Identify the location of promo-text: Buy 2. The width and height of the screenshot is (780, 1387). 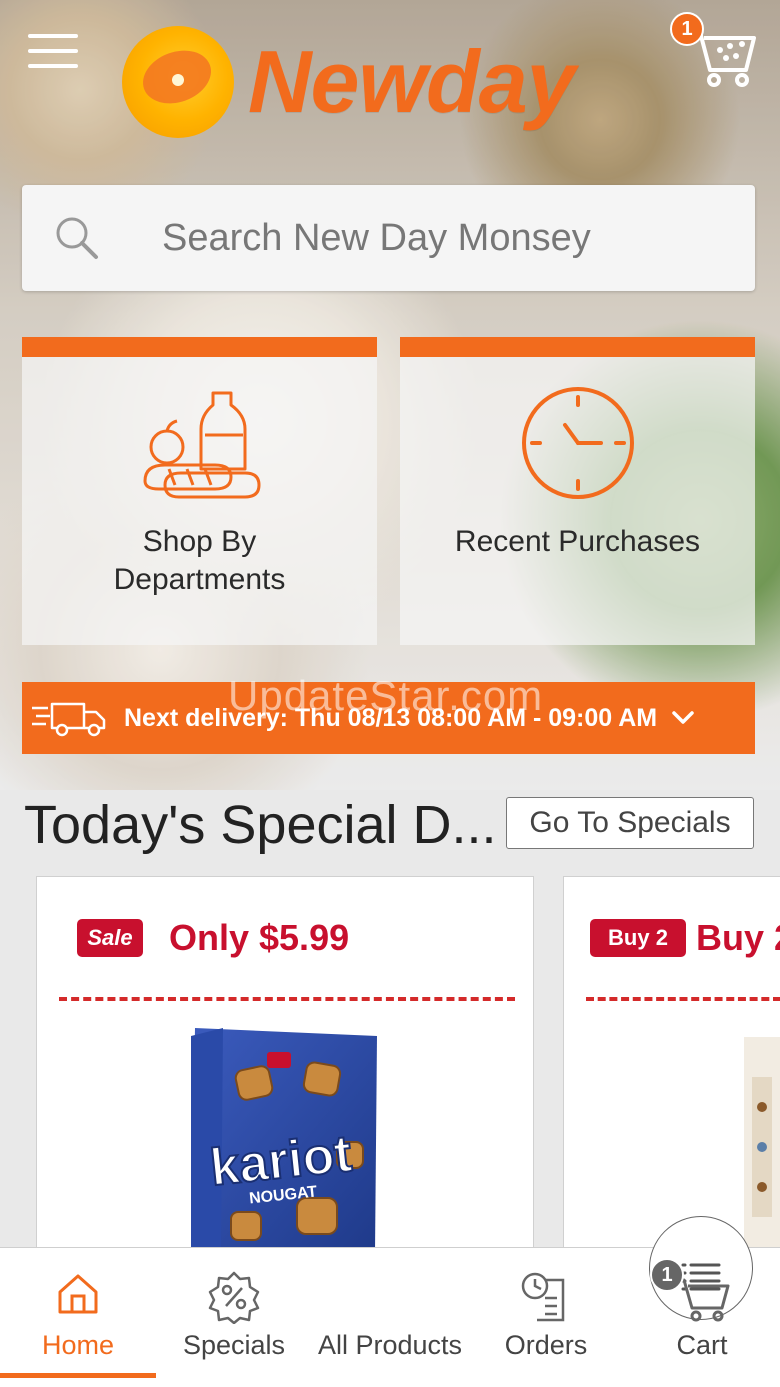
(738, 937).